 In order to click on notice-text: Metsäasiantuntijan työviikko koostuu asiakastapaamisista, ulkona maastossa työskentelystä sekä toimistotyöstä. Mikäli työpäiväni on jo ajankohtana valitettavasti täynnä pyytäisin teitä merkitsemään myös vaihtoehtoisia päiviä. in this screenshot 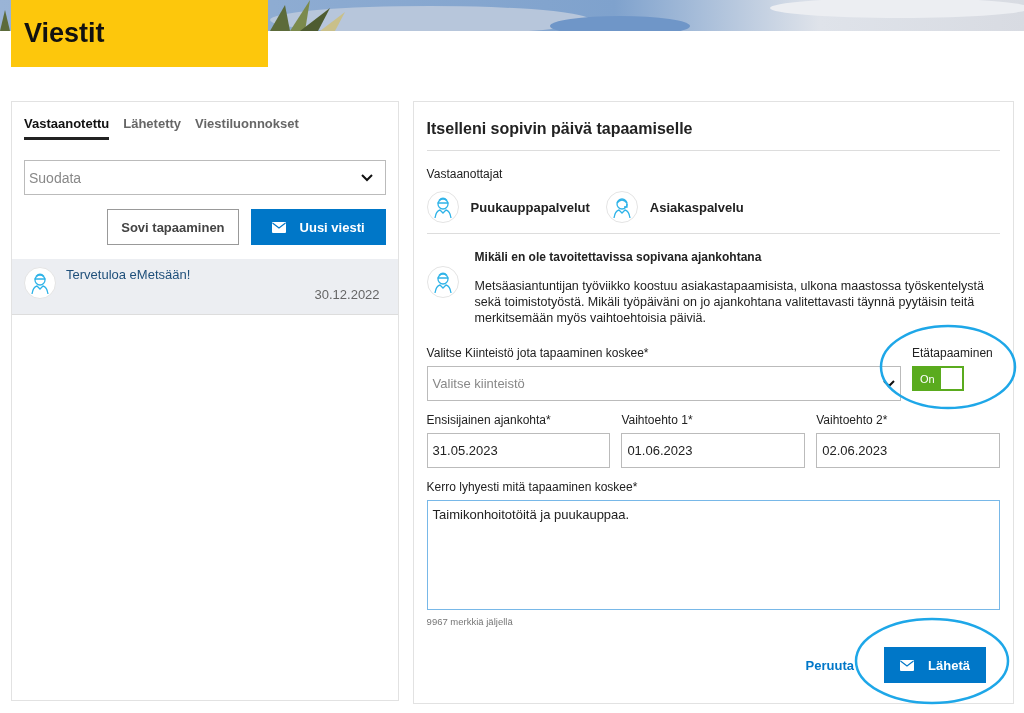, I will do `click(729, 302)`.